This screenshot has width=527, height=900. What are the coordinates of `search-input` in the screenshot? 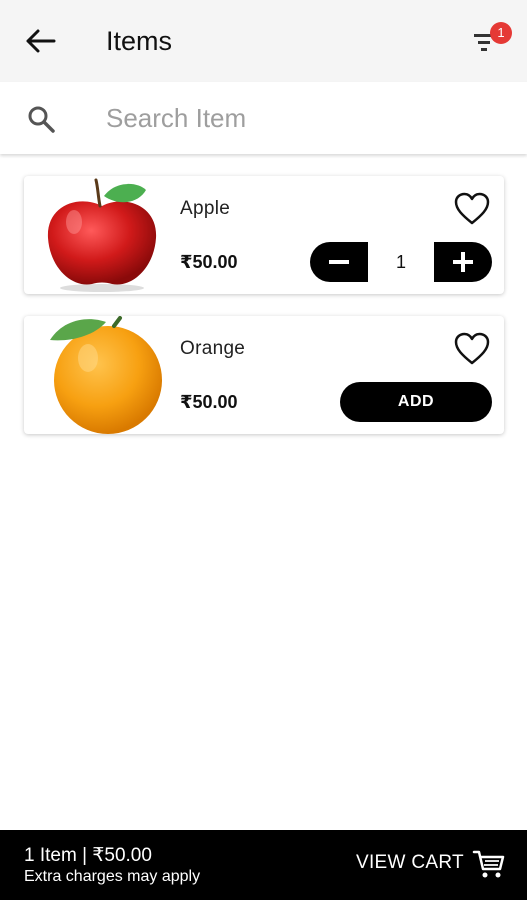 It's located at (306, 118).